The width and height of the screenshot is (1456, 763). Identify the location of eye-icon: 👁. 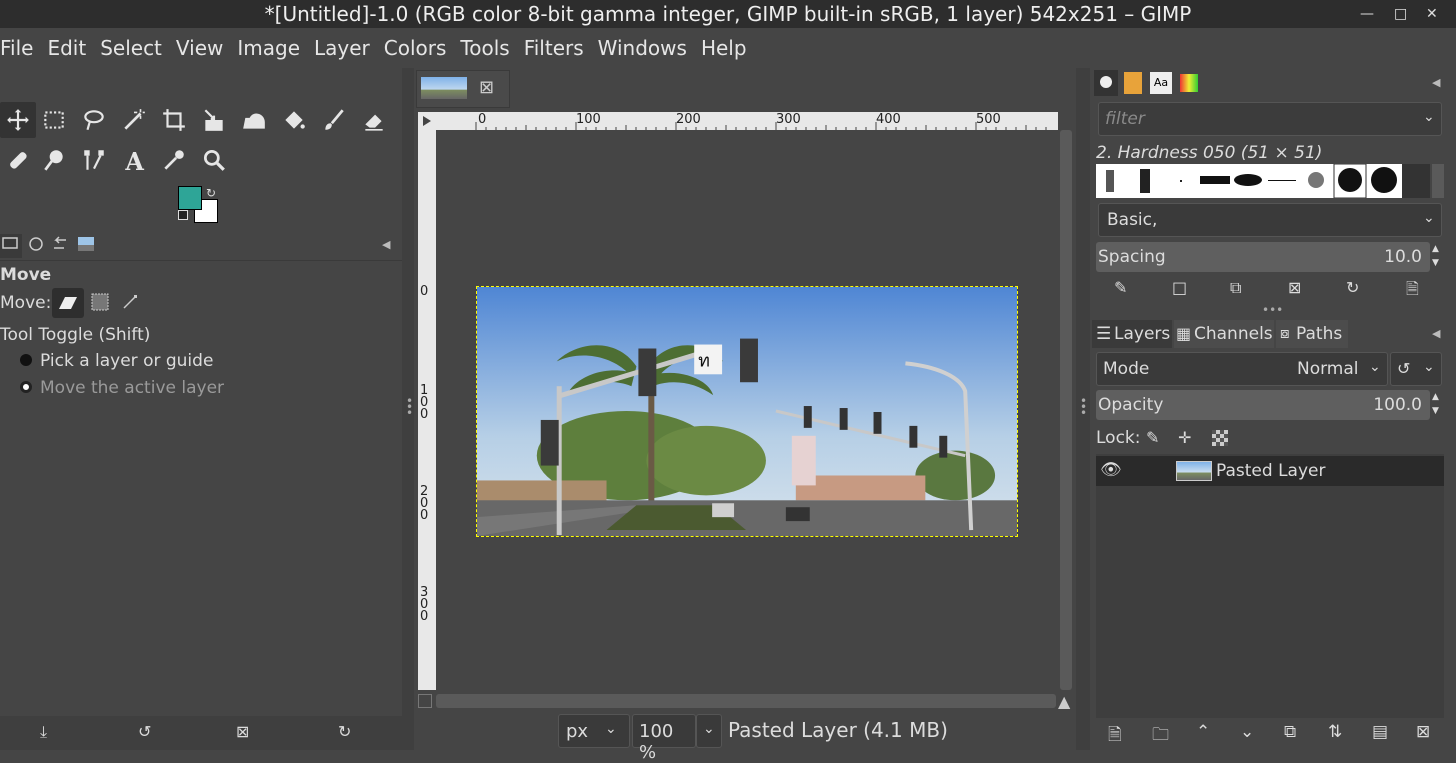
(1111, 470).